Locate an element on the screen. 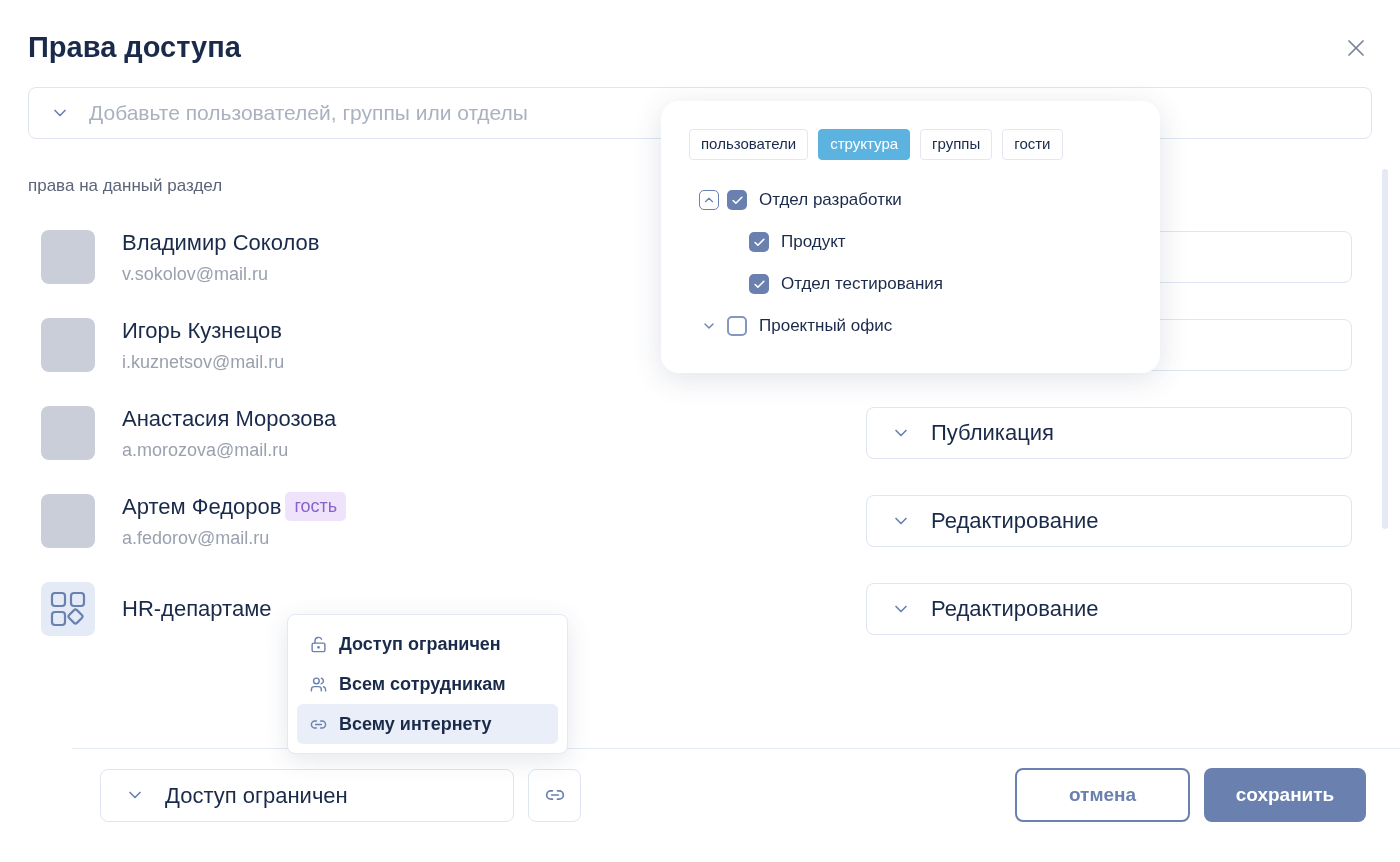 The image size is (1400, 862). member-name: Анастасия Морозова is located at coordinates (229, 418).